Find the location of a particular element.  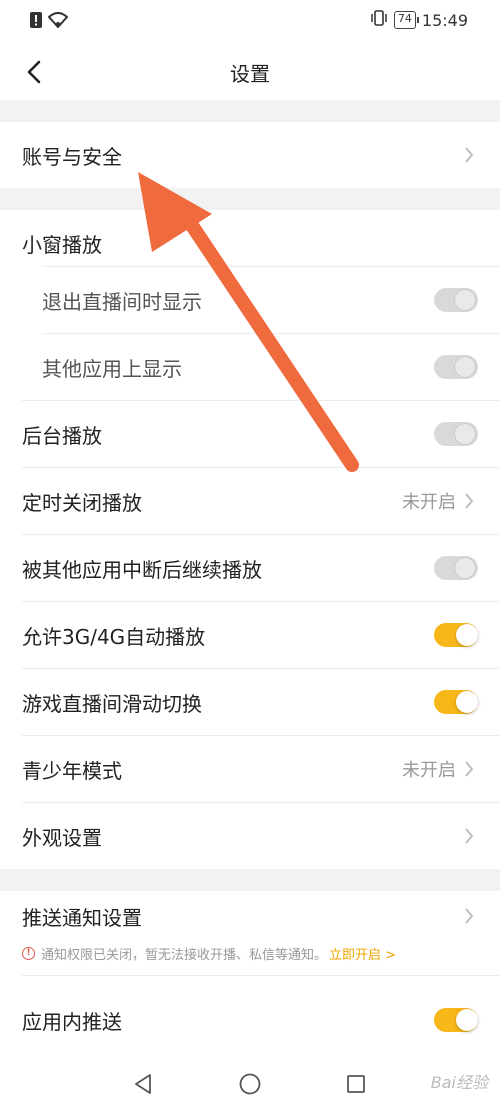

warning-icon: ! is located at coordinates (28, 953).